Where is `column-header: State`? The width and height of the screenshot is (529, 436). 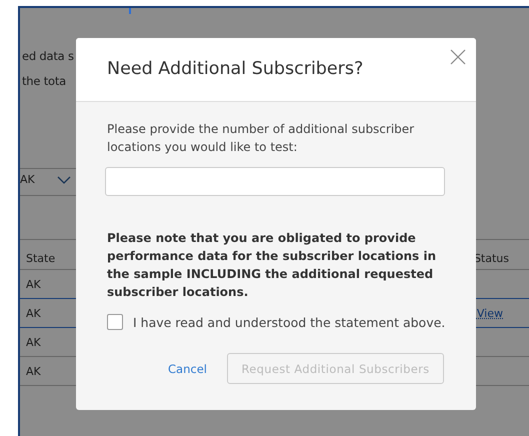
column-header: State is located at coordinates (41, 259).